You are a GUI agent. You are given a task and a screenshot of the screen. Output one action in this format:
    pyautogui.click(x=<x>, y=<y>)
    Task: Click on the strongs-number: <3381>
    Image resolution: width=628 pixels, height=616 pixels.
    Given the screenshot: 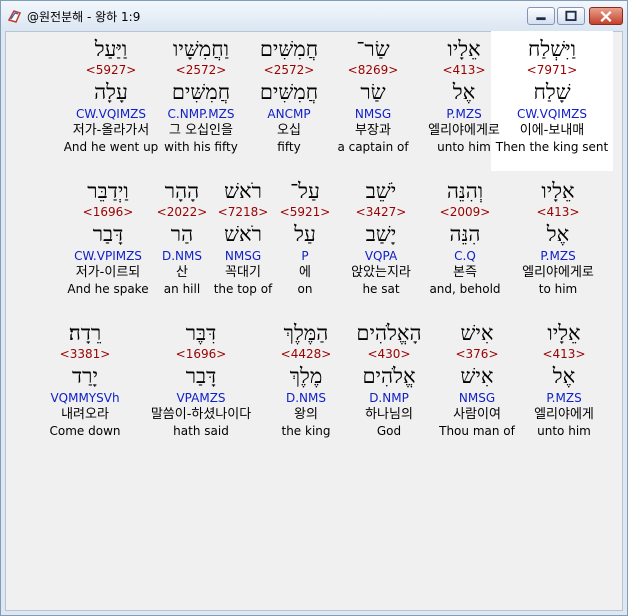 What is the action you would take?
    pyautogui.click(x=85, y=354)
    